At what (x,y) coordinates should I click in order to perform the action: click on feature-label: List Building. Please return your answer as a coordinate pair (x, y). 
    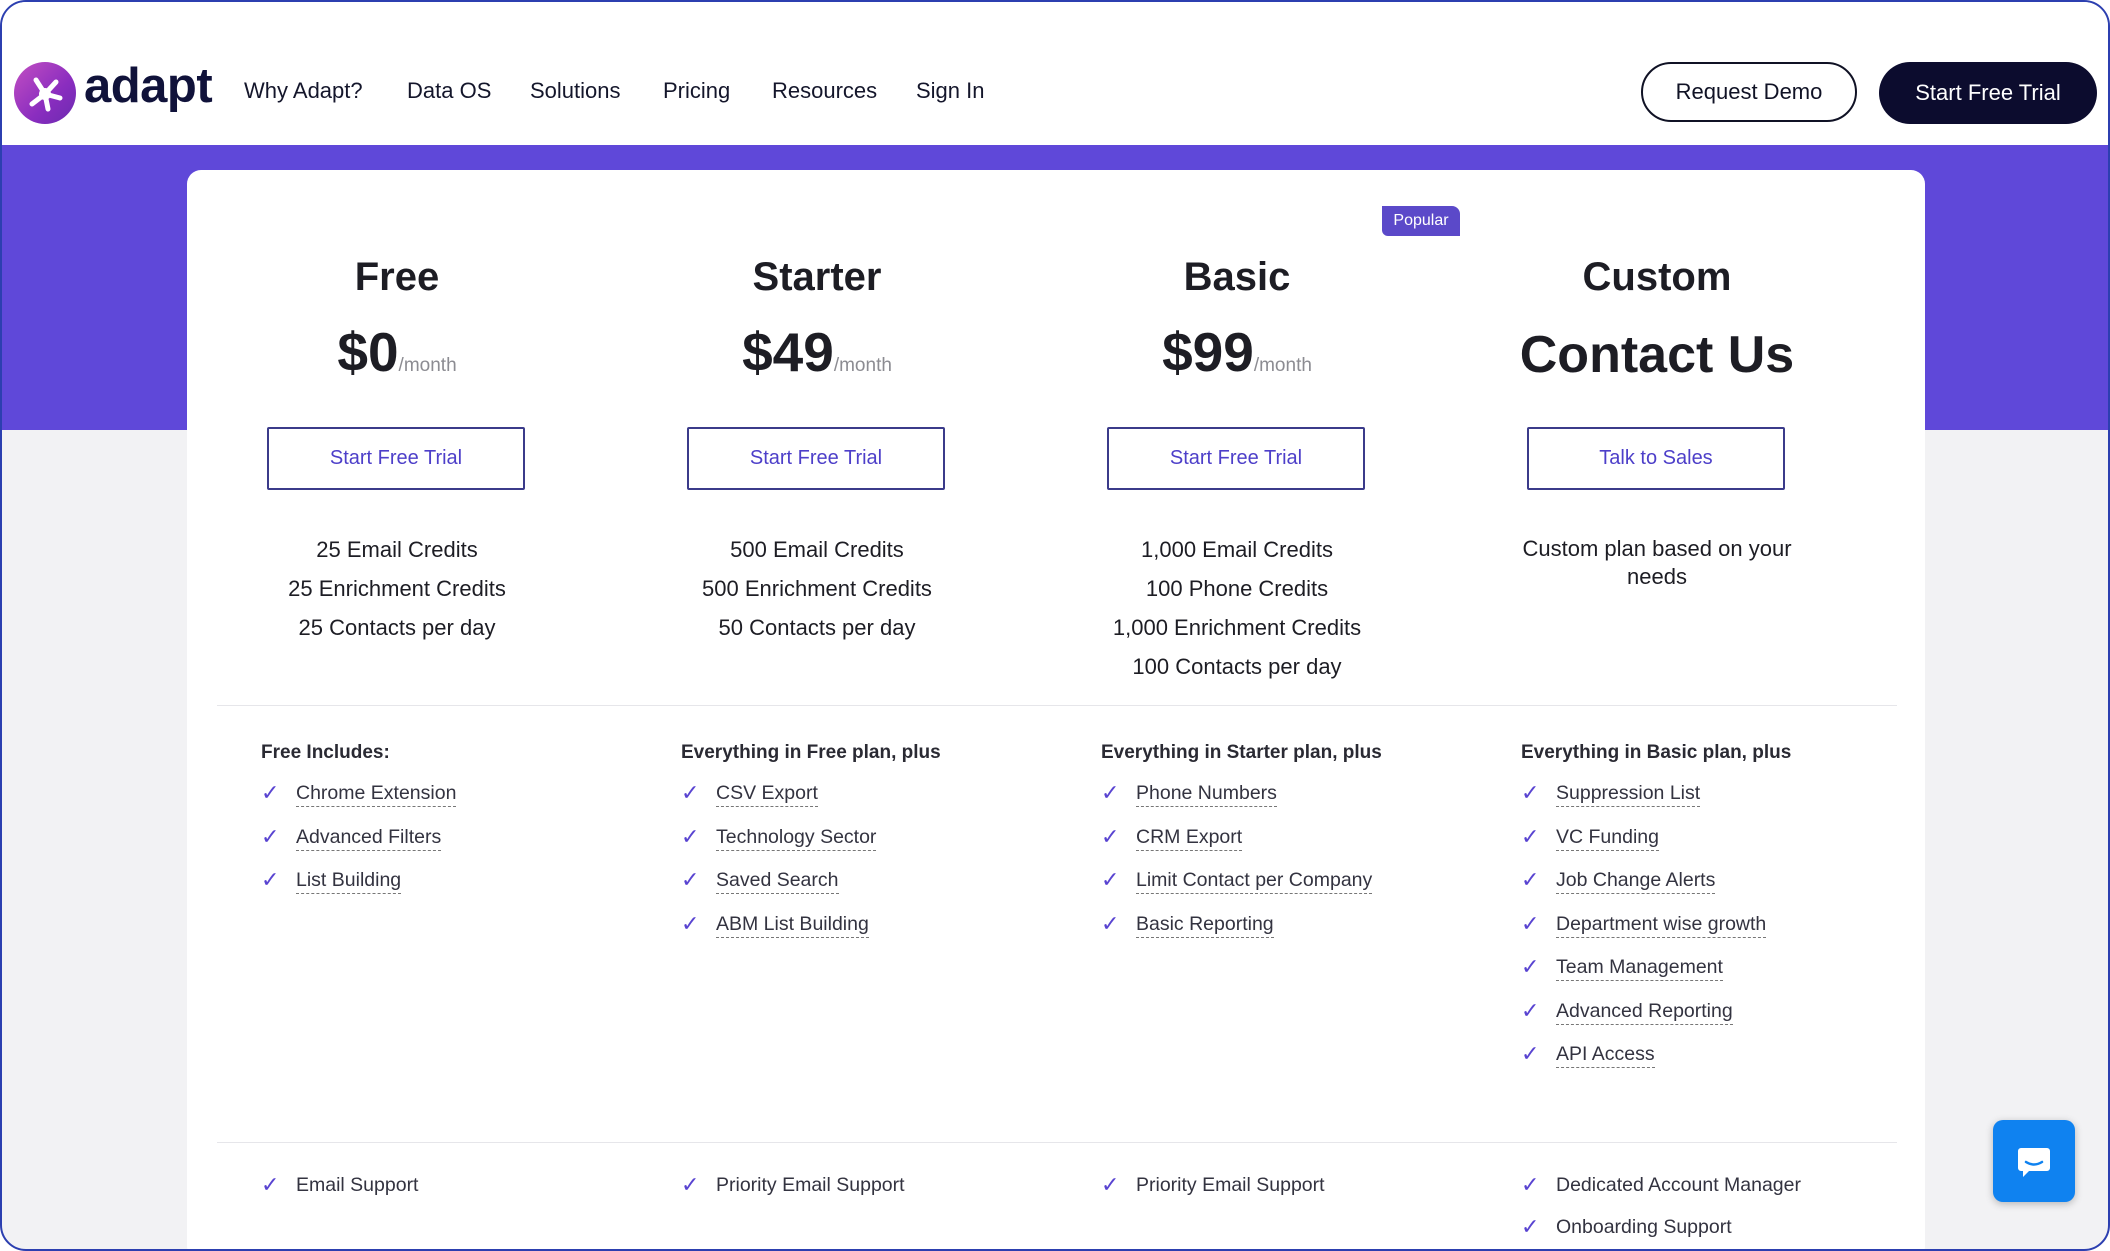
    Looking at the image, I should click on (349, 881).